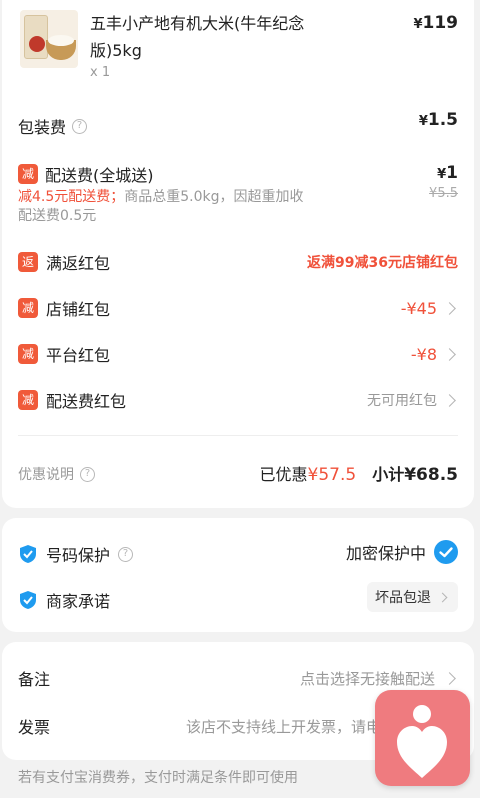 This screenshot has width=480, height=798. I want to click on product-name-line1: 五丰小产地有机大米(牛年纪念, so click(197, 23).